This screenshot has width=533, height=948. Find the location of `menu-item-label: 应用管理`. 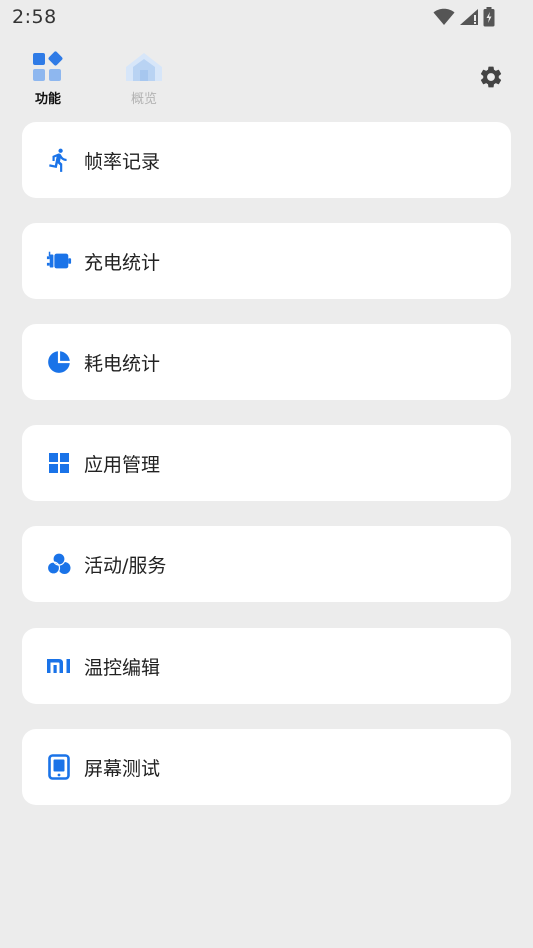

menu-item-label: 应用管理 is located at coordinates (122, 464).